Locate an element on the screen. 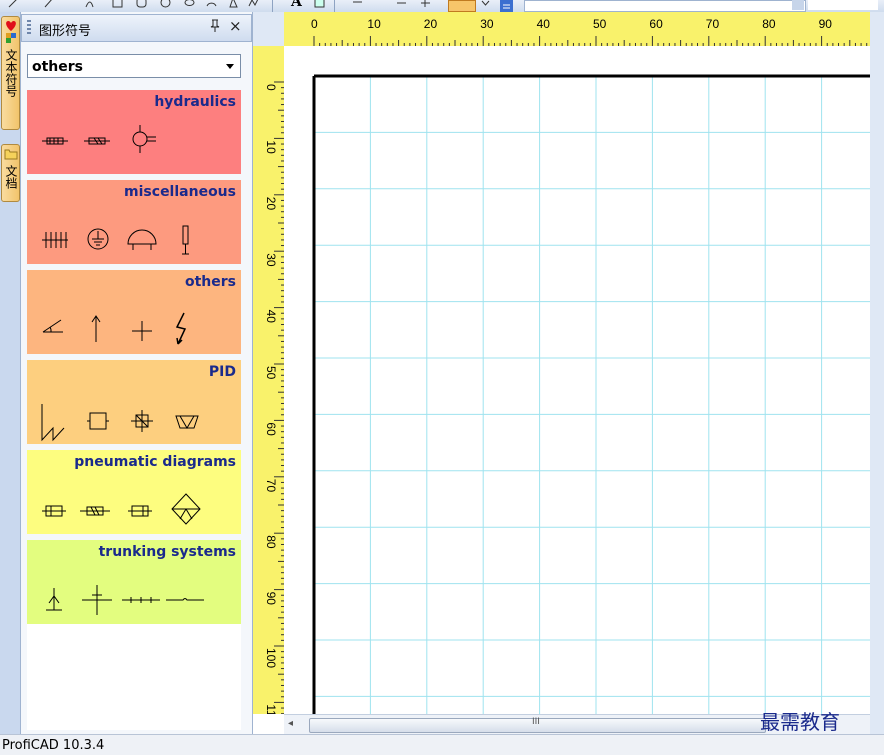  horizontal-ruler-ticks: 0 10 20 30 40 50 60 70 80 90 is located at coordinates (589, 31).